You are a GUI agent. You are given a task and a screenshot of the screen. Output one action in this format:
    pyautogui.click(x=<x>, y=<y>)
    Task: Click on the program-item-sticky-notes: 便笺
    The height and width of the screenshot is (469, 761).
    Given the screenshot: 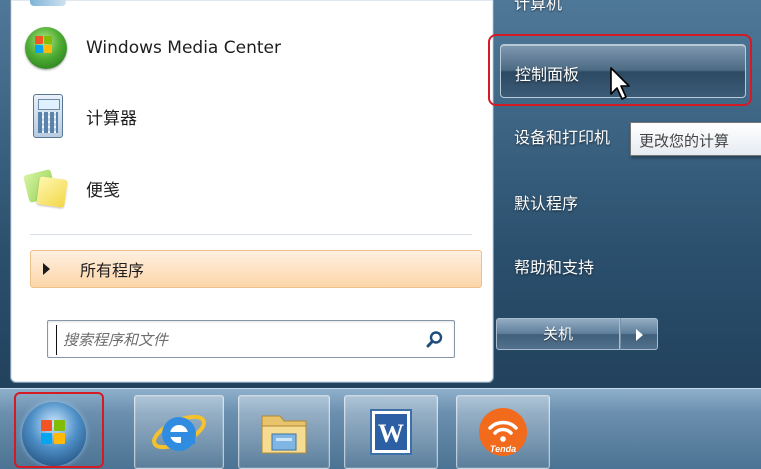 What is the action you would take?
    pyautogui.click(x=242, y=188)
    